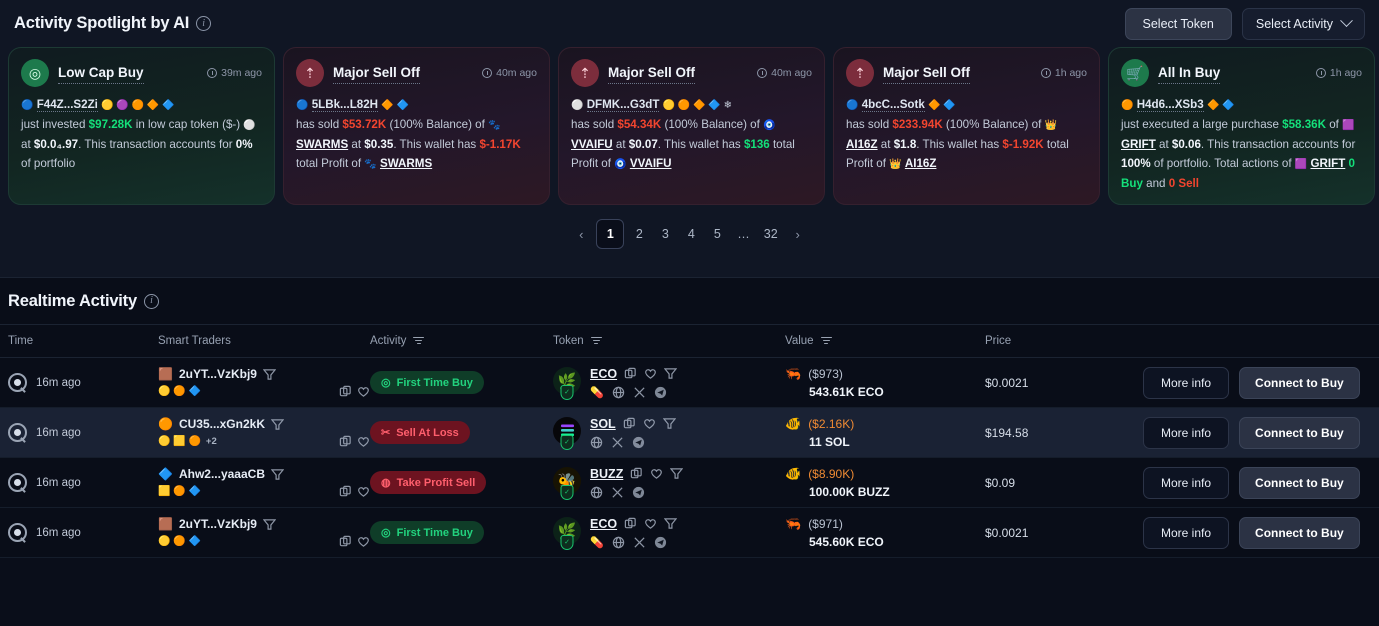  I want to click on token-symbol: BUZZ, so click(606, 474).